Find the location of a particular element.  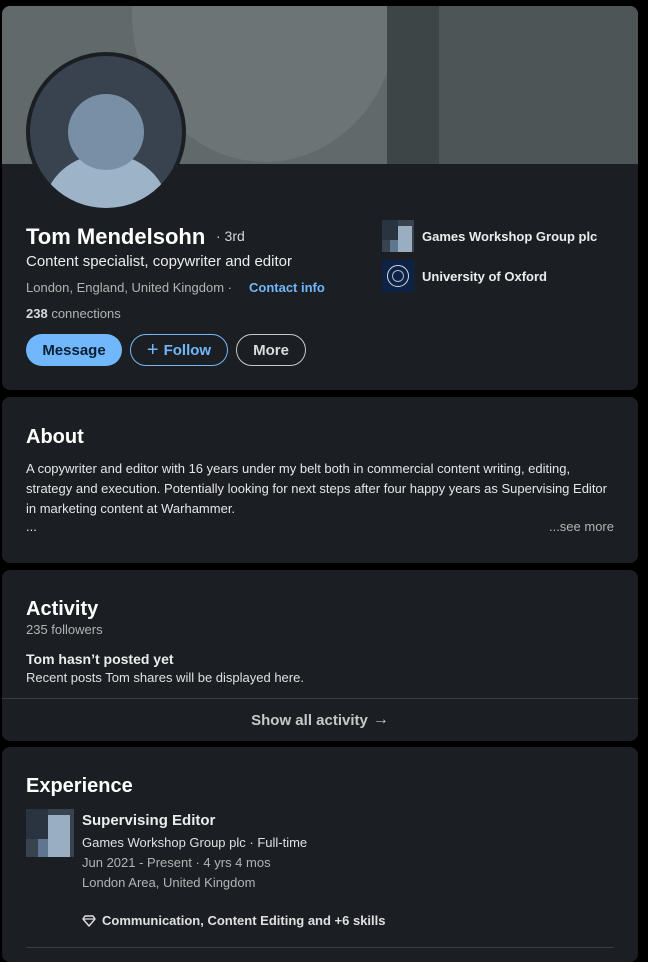

follow-button: + Follow is located at coordinates (179, 350).